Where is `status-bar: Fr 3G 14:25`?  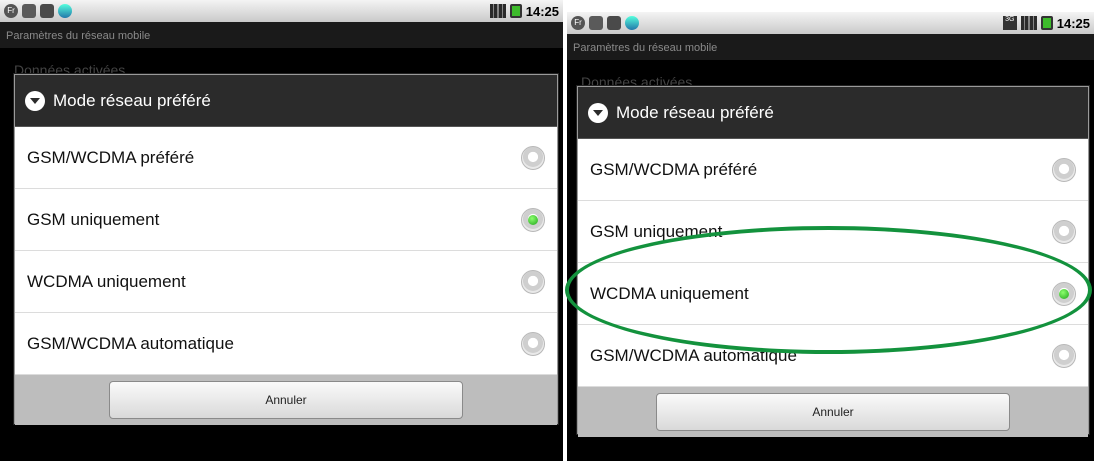 status-bar: Fr 3G 14:25 is located at coordinates (830, 23).